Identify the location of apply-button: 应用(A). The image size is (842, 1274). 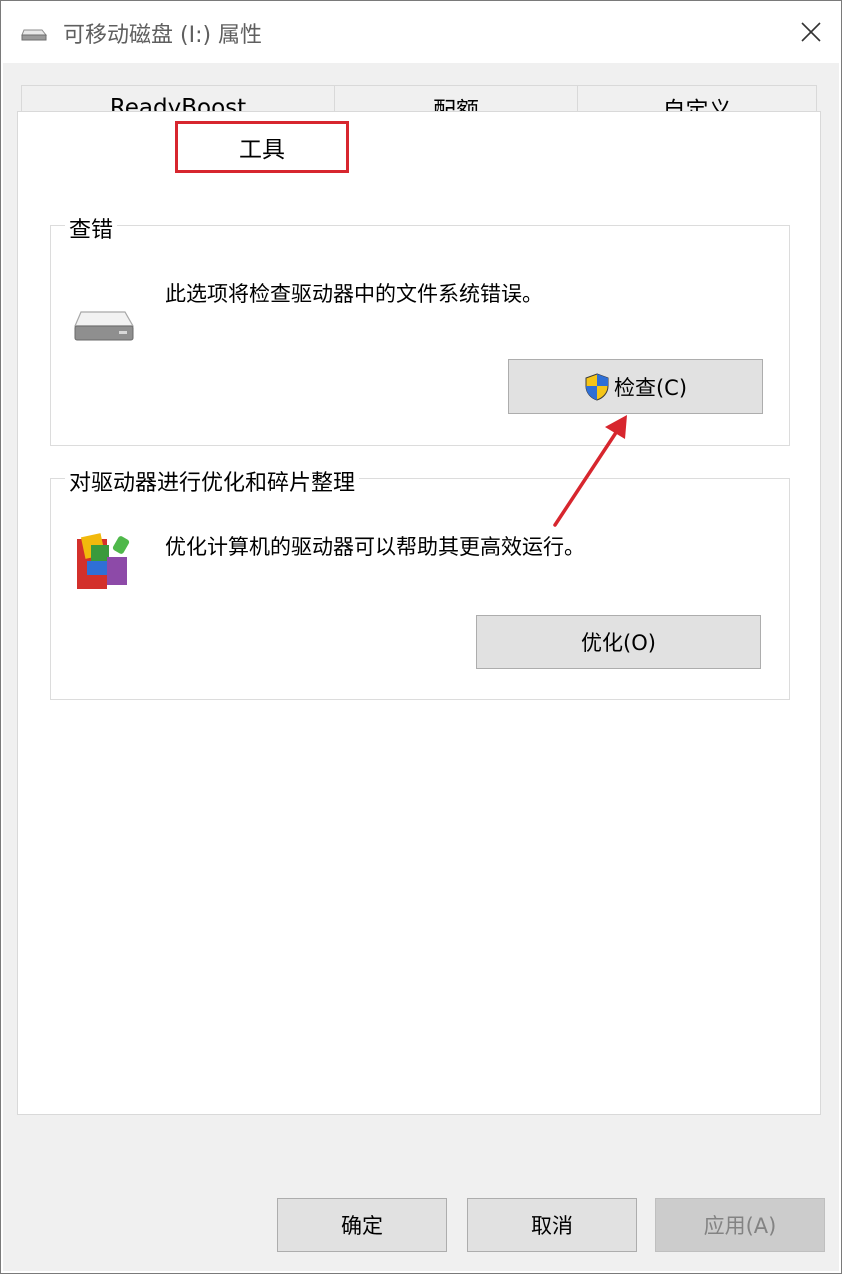
(740, 1225).